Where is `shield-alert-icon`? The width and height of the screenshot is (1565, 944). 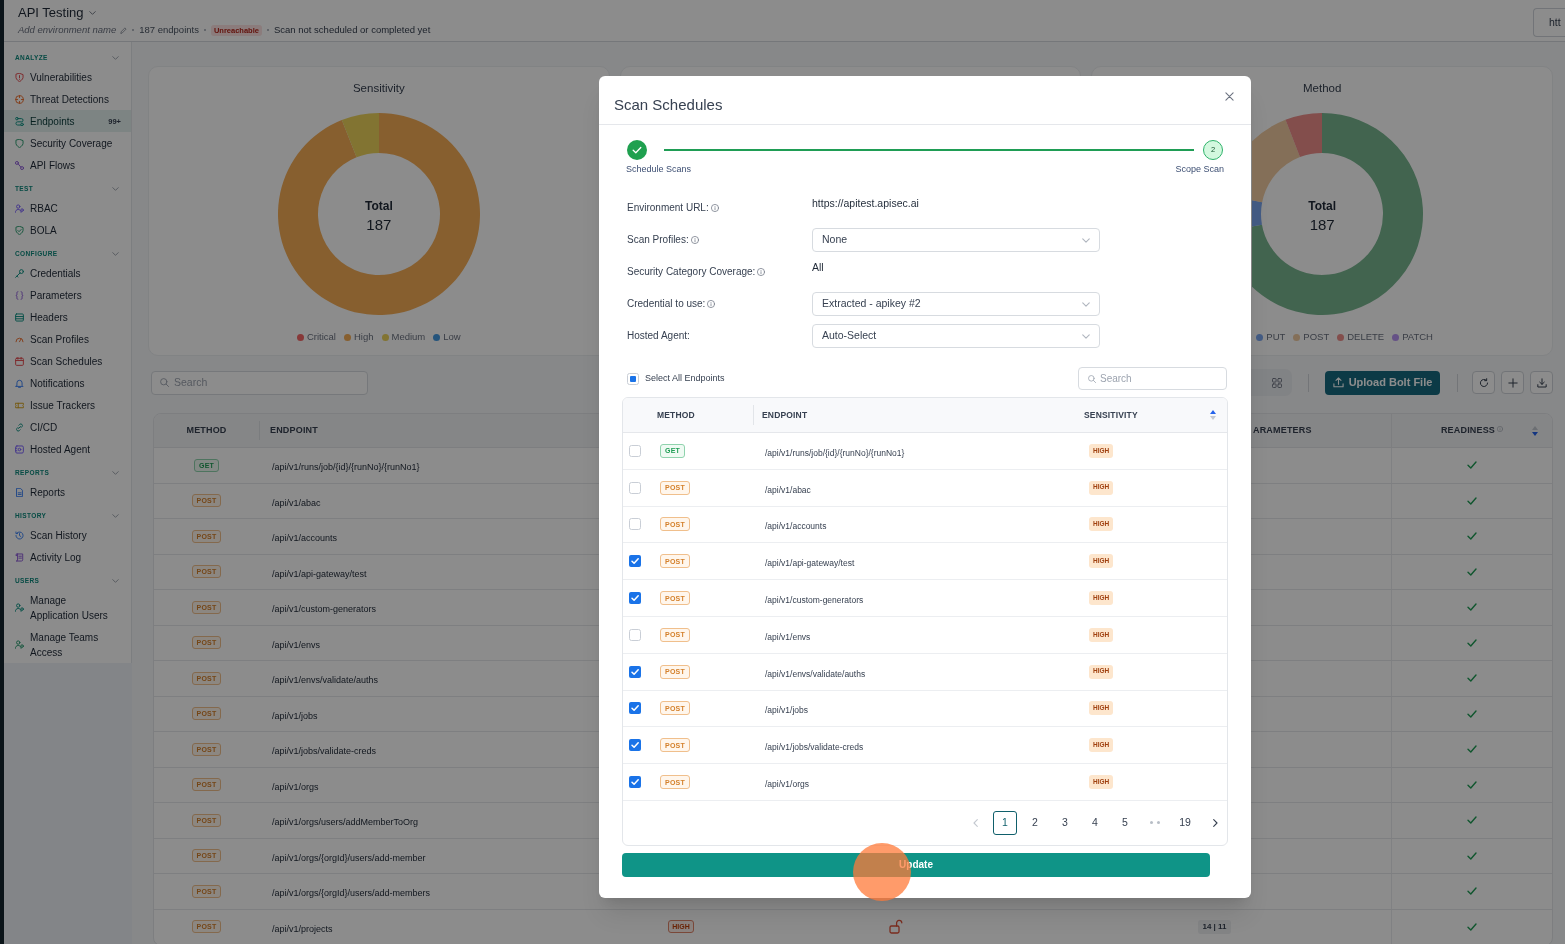 shield-alert-icon is located at coordinates (19, 77).